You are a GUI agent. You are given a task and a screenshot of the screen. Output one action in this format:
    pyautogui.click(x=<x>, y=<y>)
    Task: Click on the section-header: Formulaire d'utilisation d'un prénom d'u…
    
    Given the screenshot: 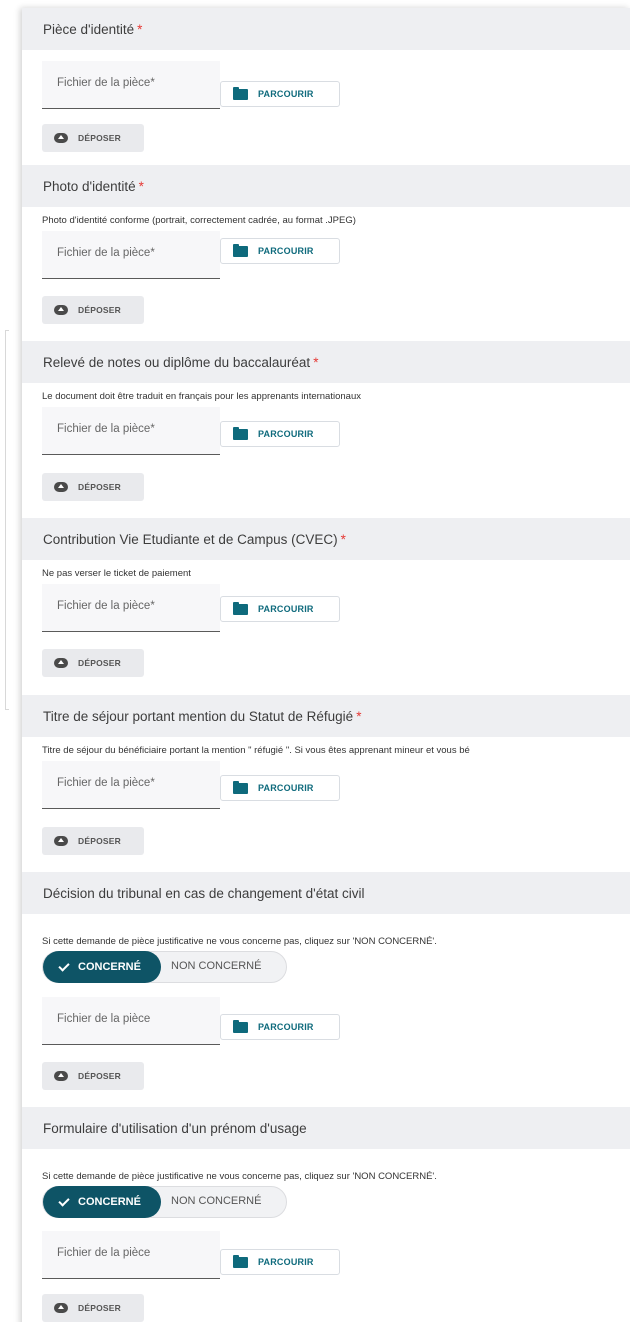 What is the action you would take?
    pyautogui.click(x=326, y=1128)
    